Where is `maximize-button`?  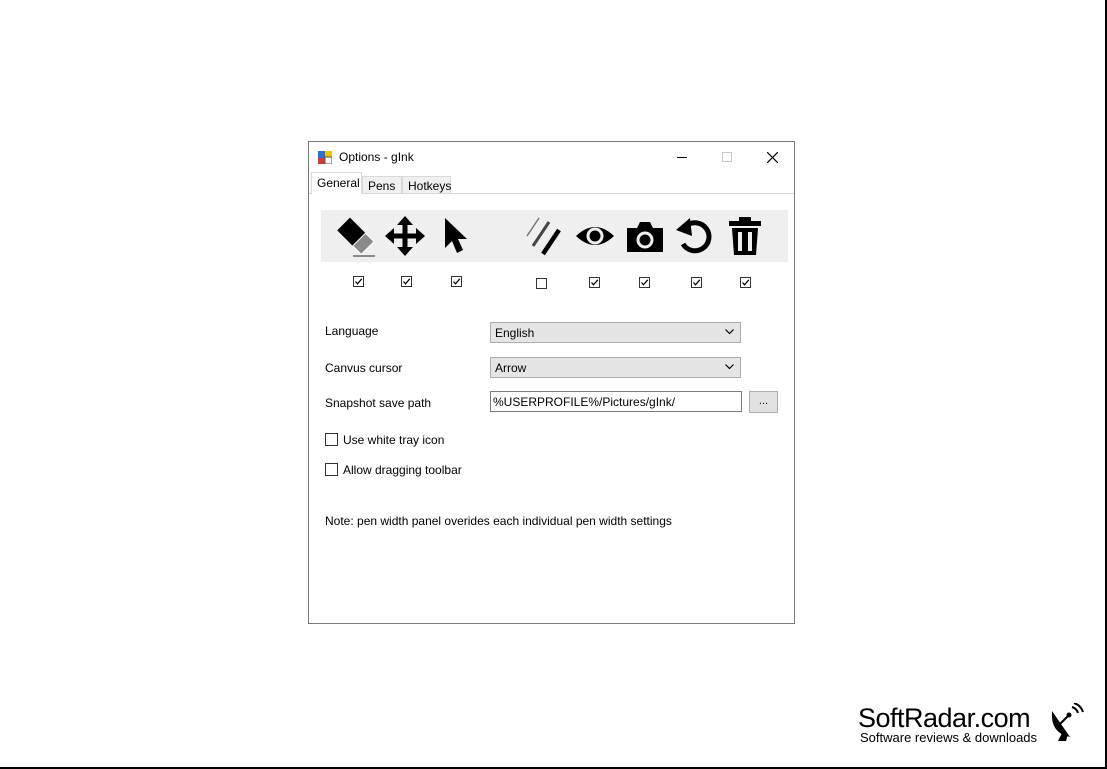
maximize-button is located at coordinates (727, 157).